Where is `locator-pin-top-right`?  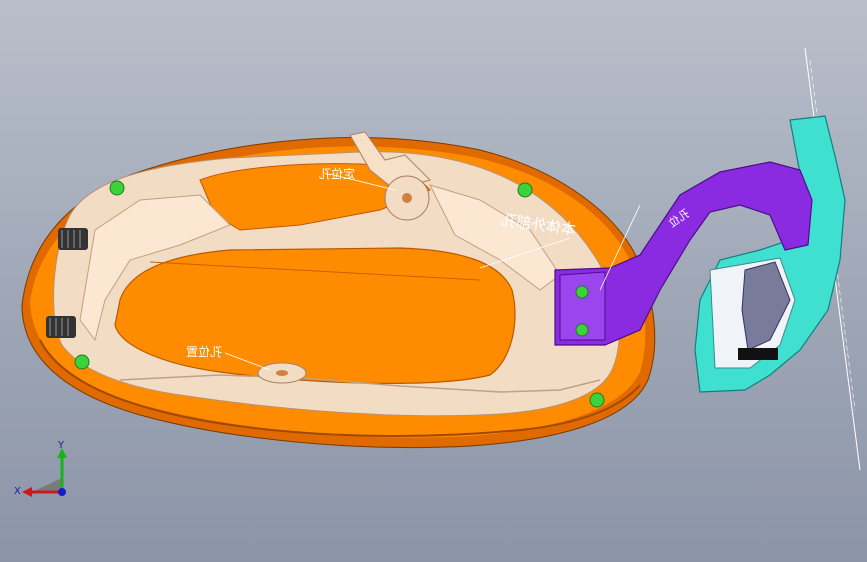 locator-pin-top-right is located at coordinates (525, 190).